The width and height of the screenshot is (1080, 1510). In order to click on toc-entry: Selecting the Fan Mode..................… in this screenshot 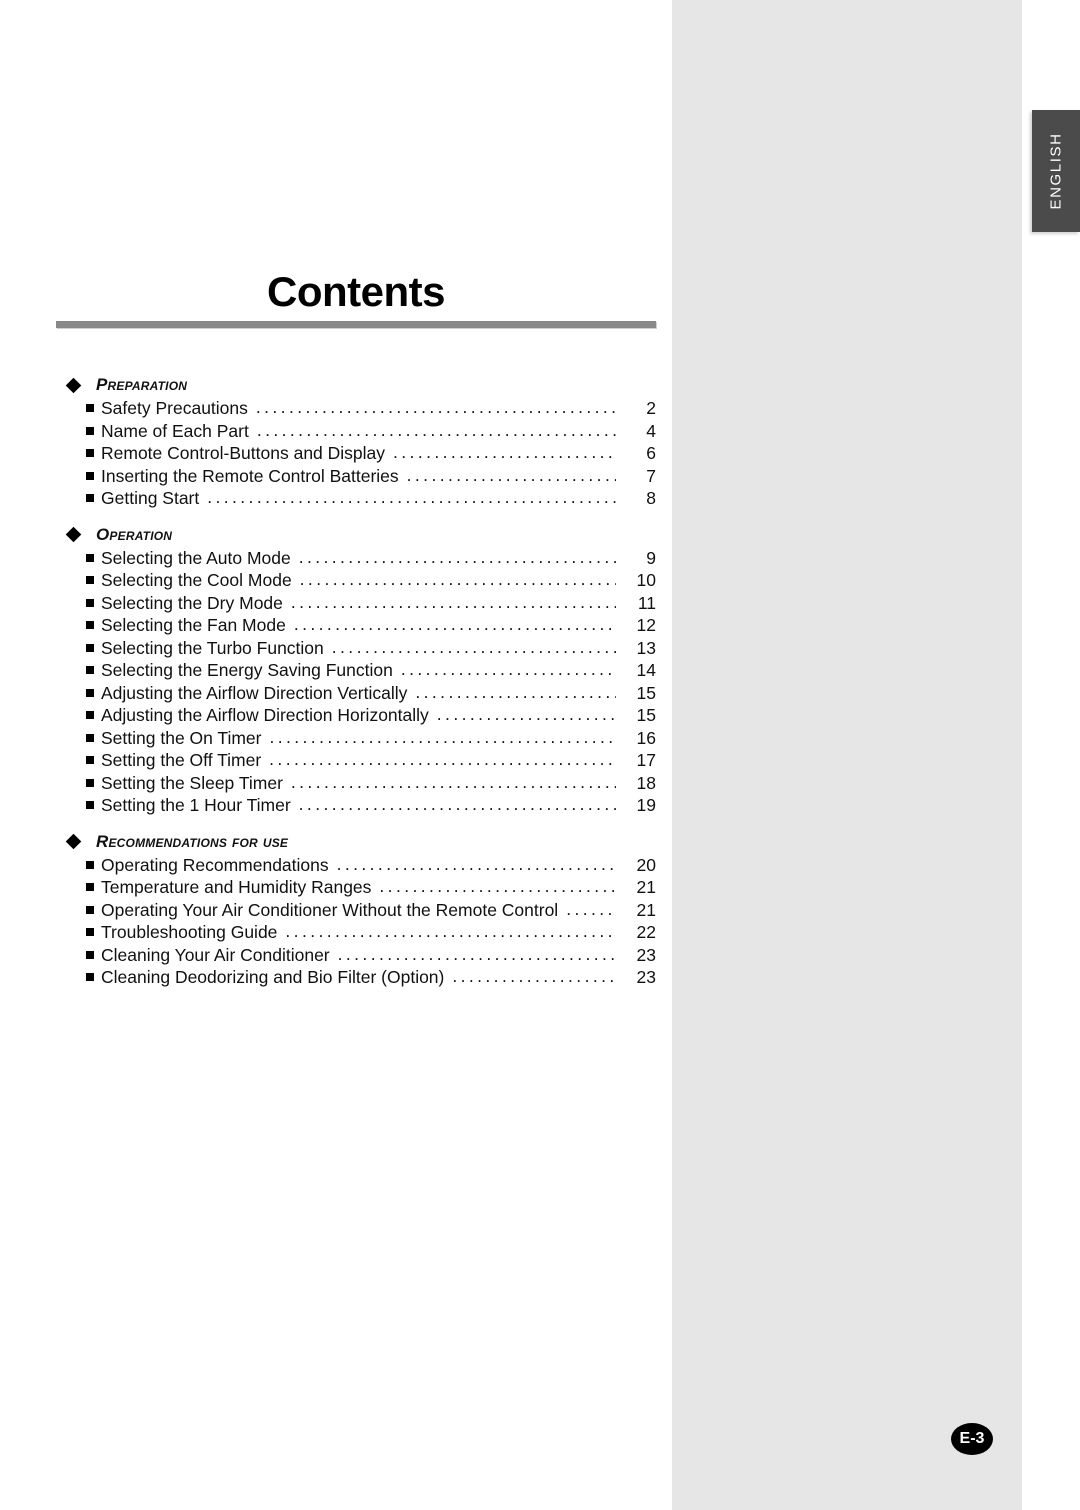, I will do `click(371, 626)`.